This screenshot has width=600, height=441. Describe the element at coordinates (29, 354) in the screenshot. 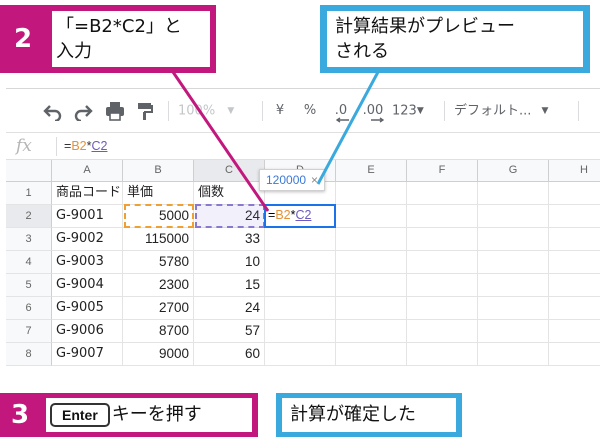

I see `row-header-8: 8` at that location.